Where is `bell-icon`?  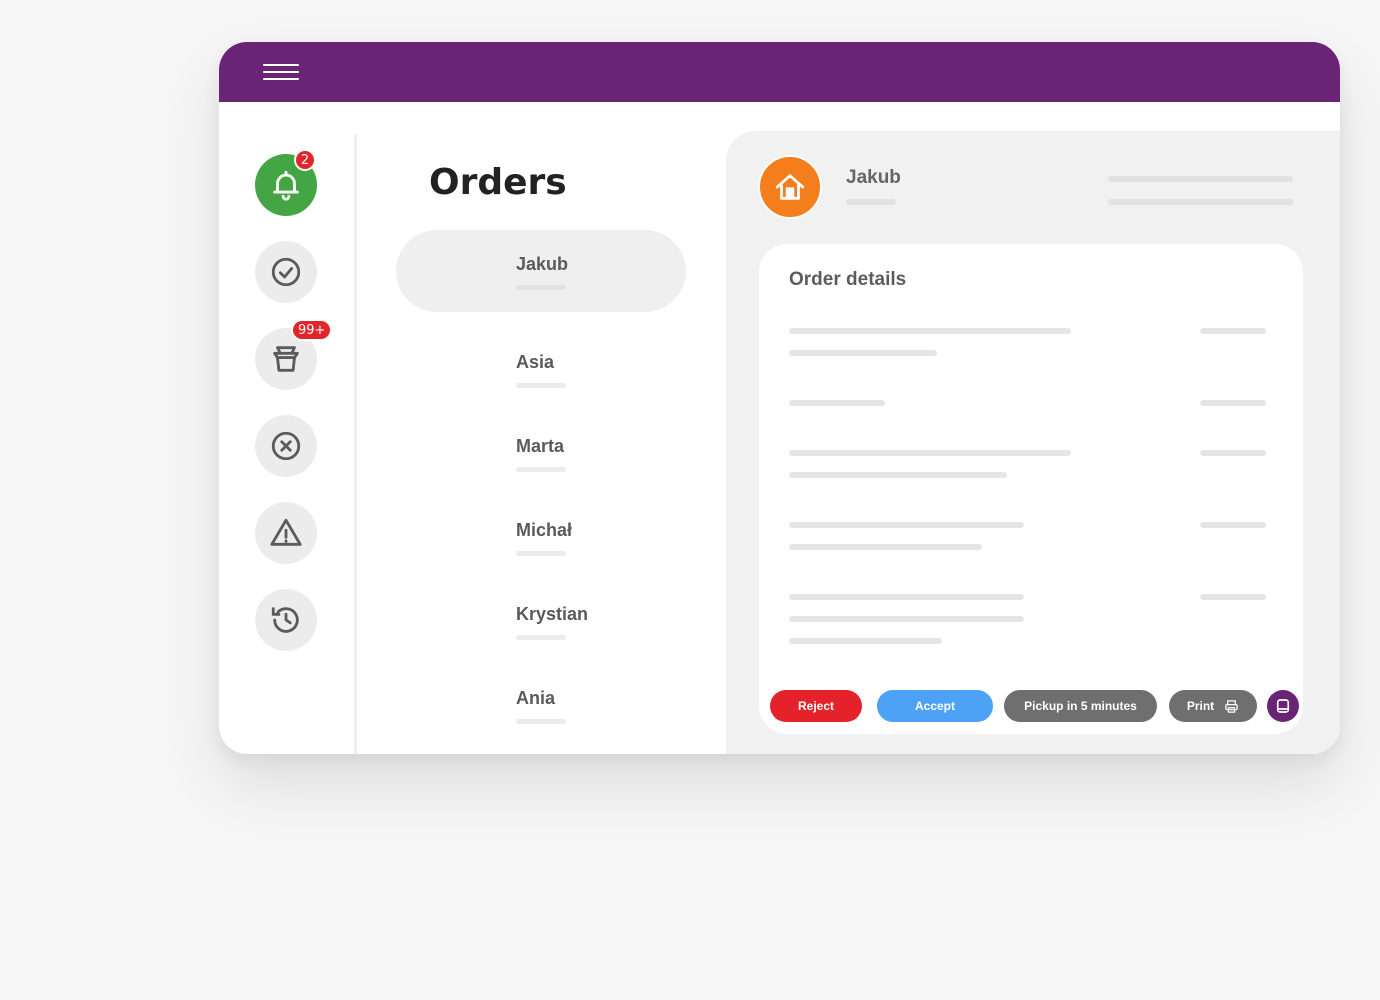
bell-icon is located at coordinates (286, 185).